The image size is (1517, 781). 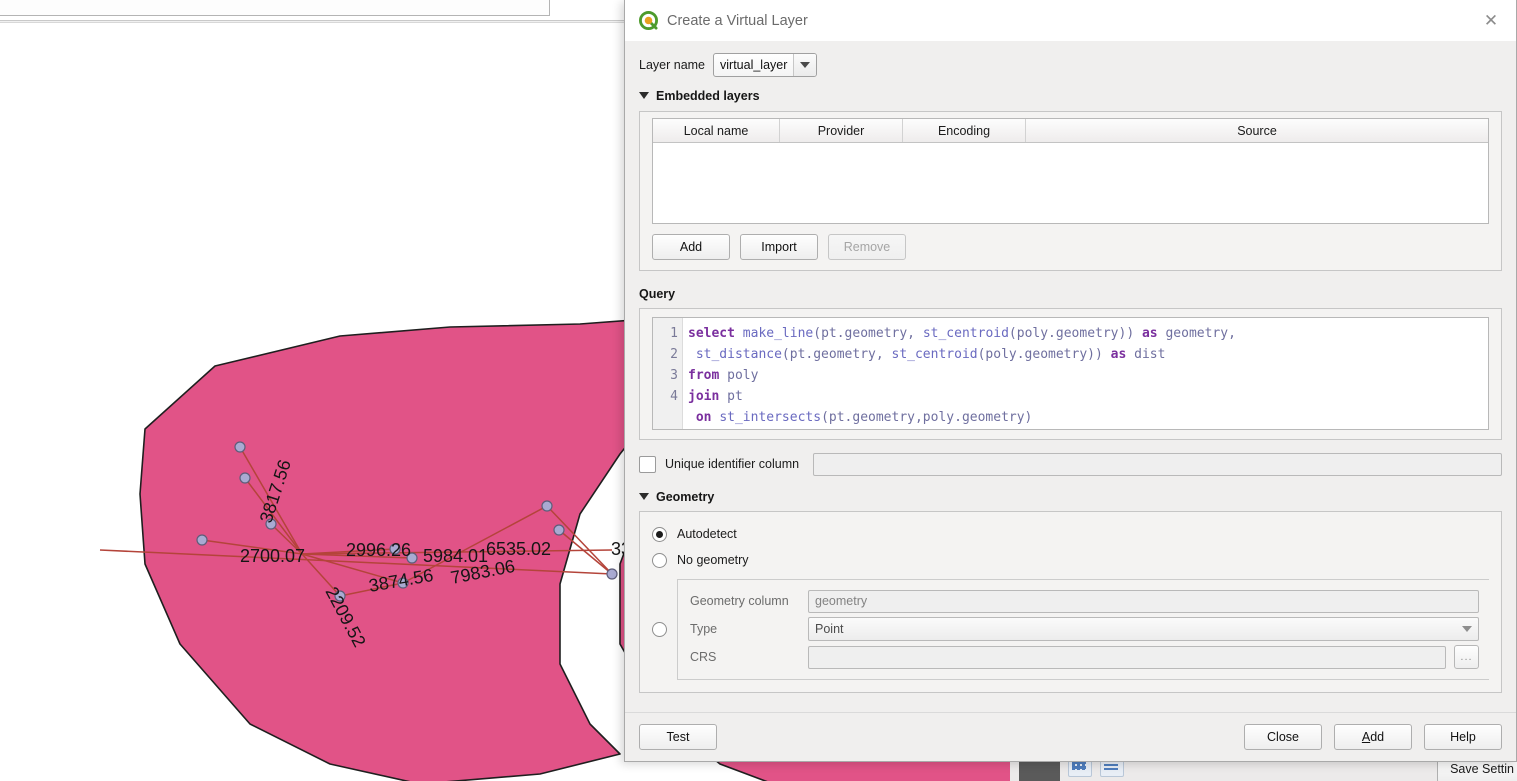 I want to click on embedded-layers-table: Local name Provider Encoding Source, so click(x=1070, y=171).